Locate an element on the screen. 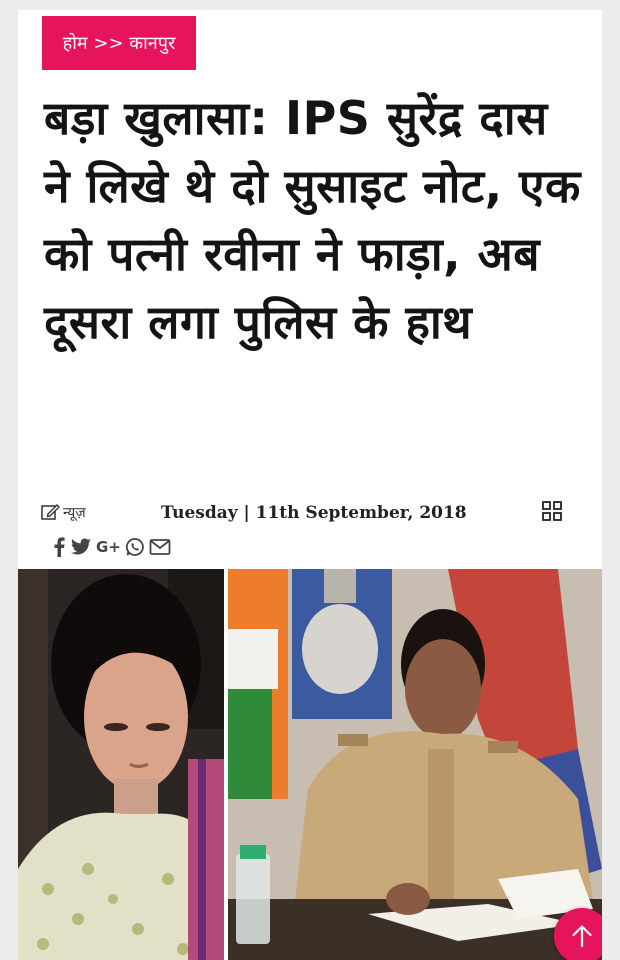  google-plus-icon: G+ is located at coordinates (108, 547).